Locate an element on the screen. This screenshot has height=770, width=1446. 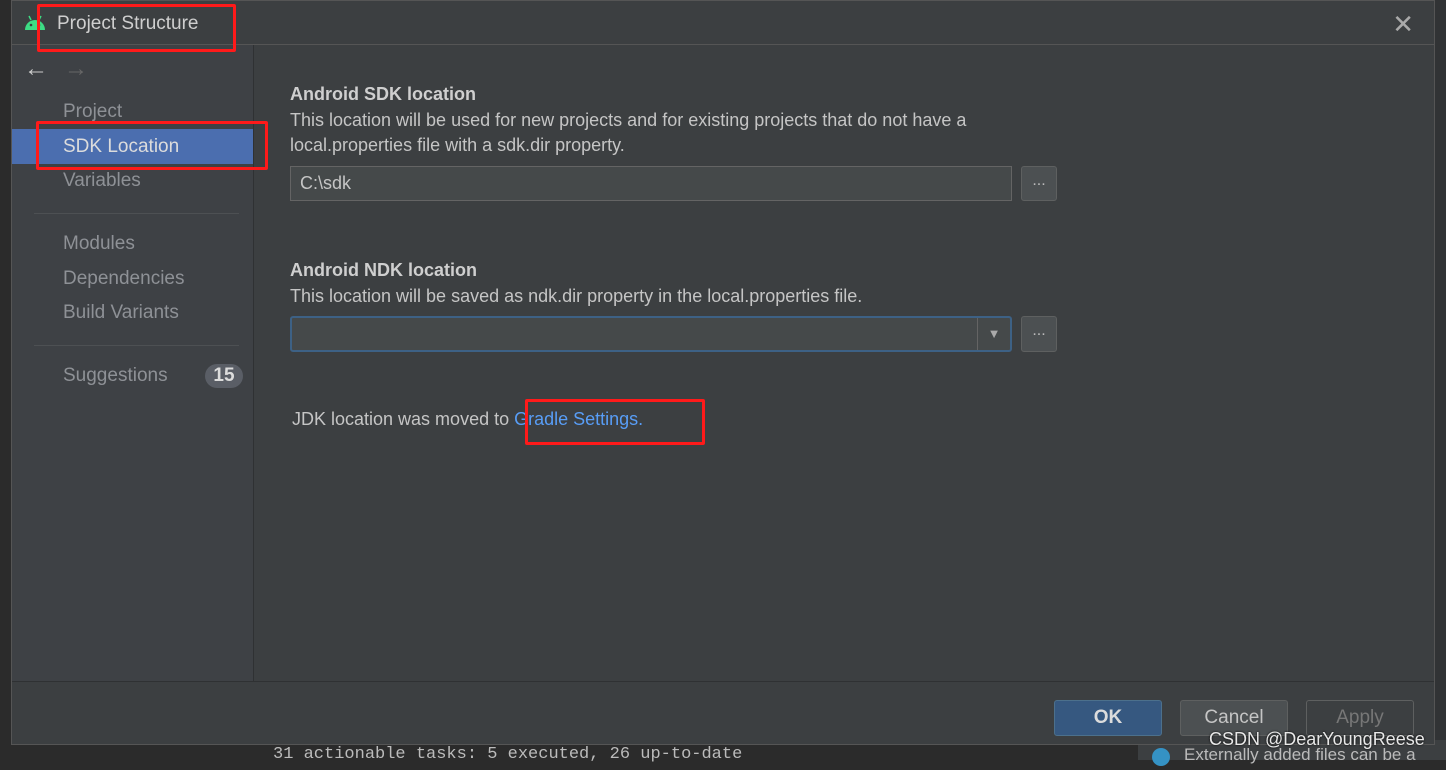
forward-arrow-icon: → is located at coordinates (76, 69).